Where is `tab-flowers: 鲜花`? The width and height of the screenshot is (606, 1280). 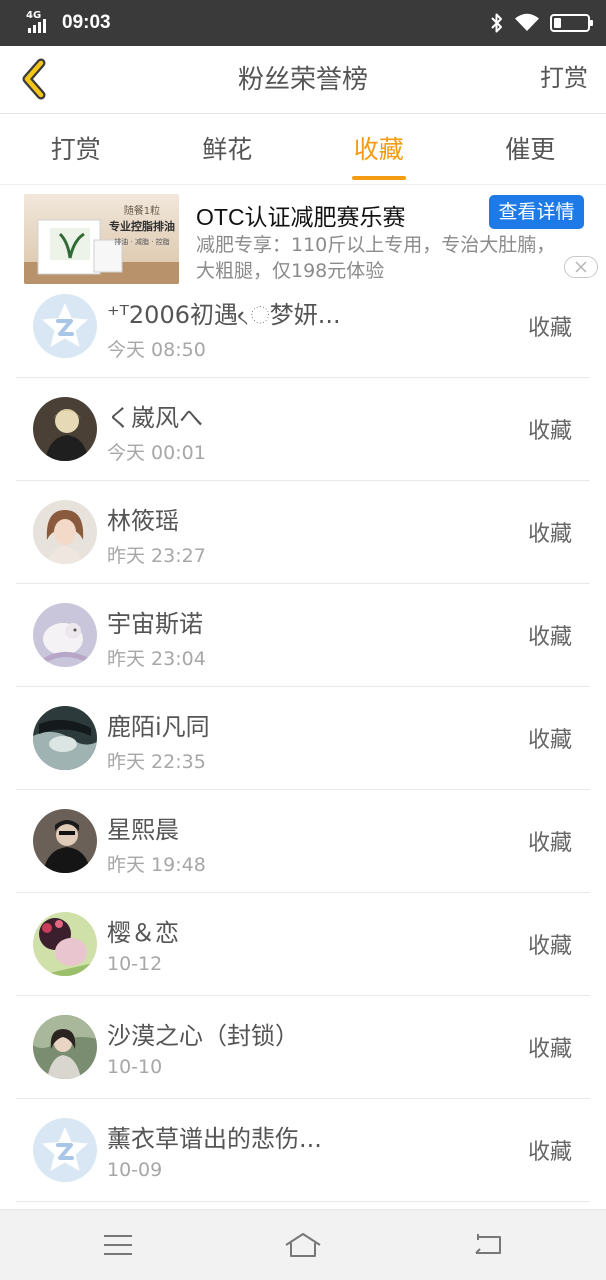
tab-flowers: 鲜花 is located at coordinates (228, 149).